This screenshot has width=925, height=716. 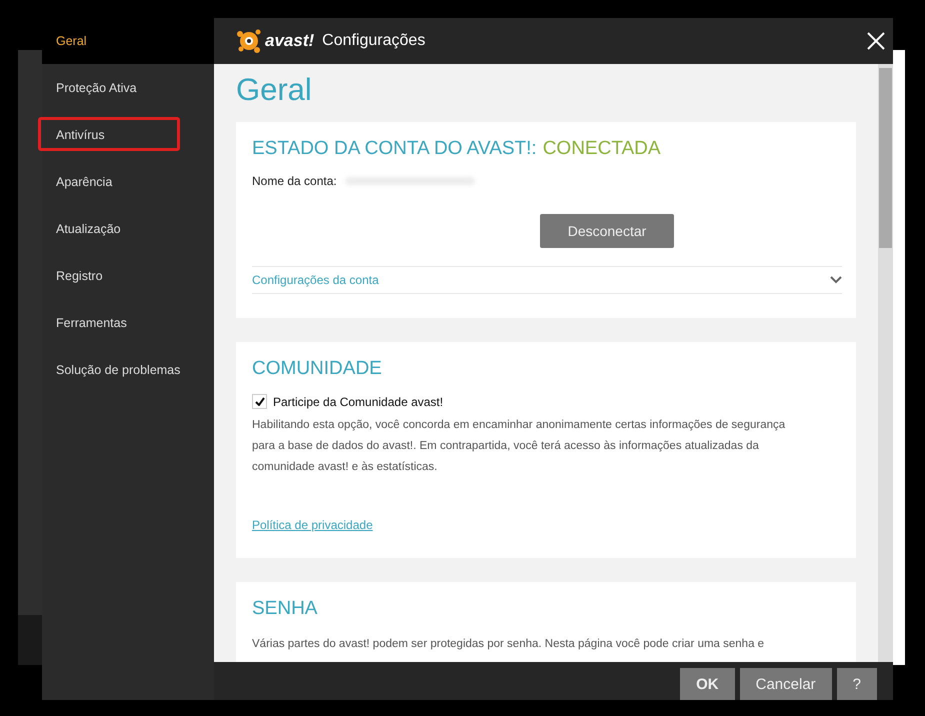 I want to click on sidebar-item: Registro, so click(x=128, y=275).